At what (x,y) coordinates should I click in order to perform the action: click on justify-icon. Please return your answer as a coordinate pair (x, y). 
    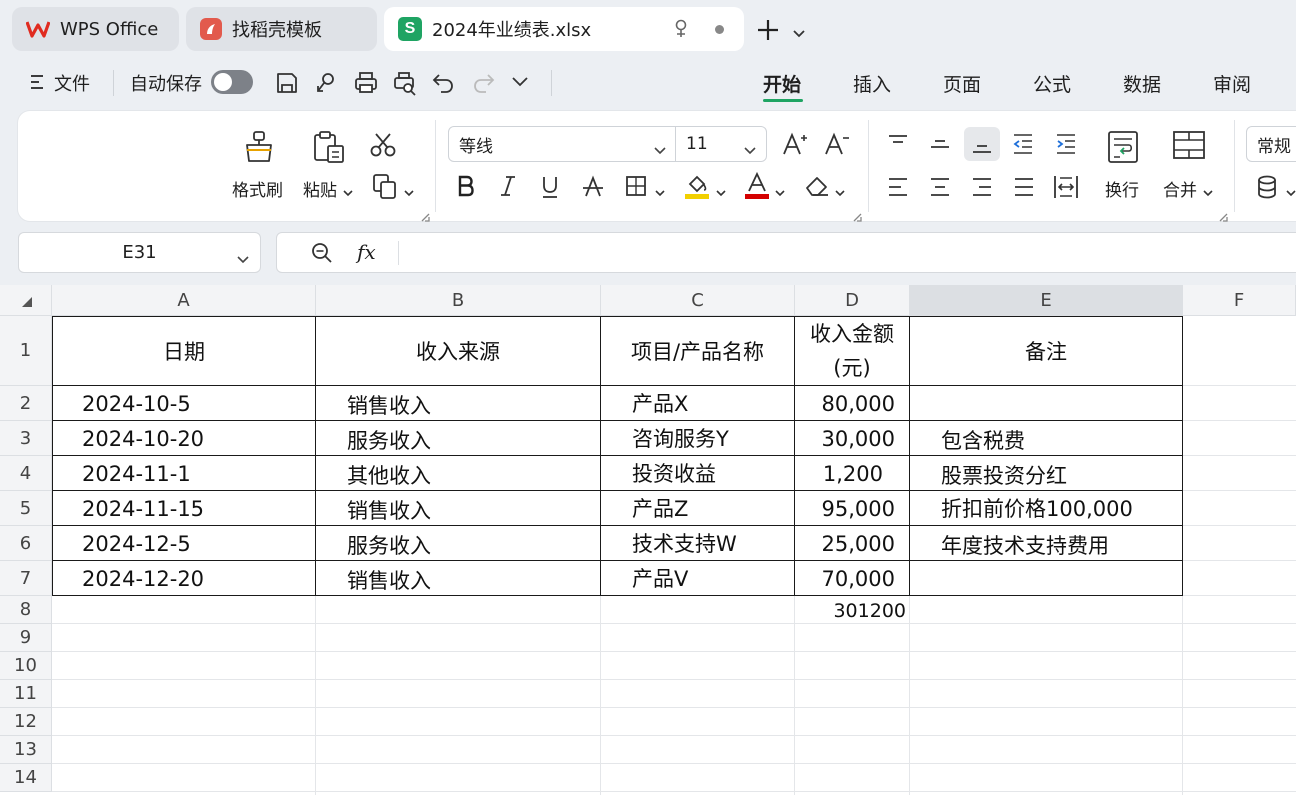
    Looking at the image, I should click on (1024, 189).